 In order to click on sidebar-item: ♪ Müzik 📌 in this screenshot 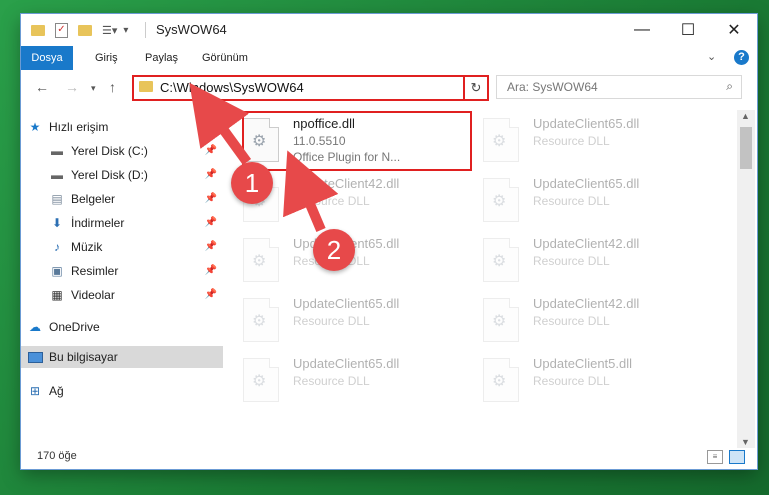, I will do `click(135, 247)`.